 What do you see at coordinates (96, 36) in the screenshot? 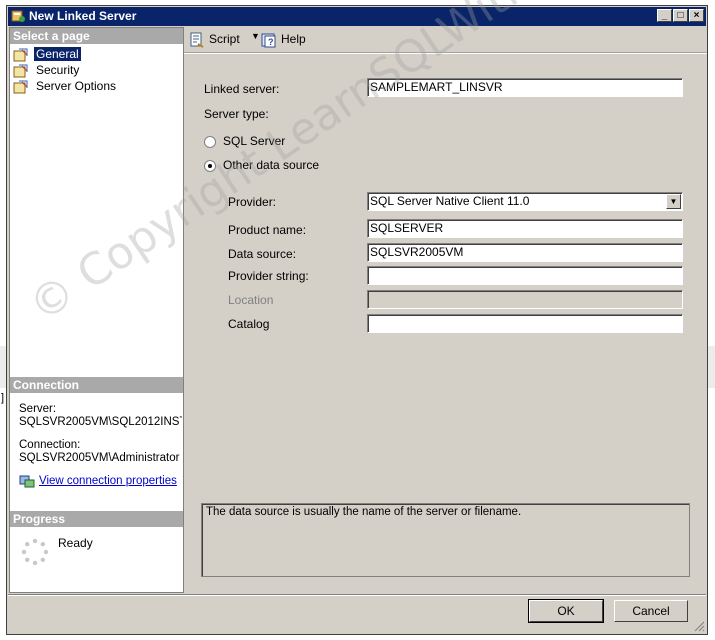
I see `select-page-header: Select a page` at bounding box center [96, 36].